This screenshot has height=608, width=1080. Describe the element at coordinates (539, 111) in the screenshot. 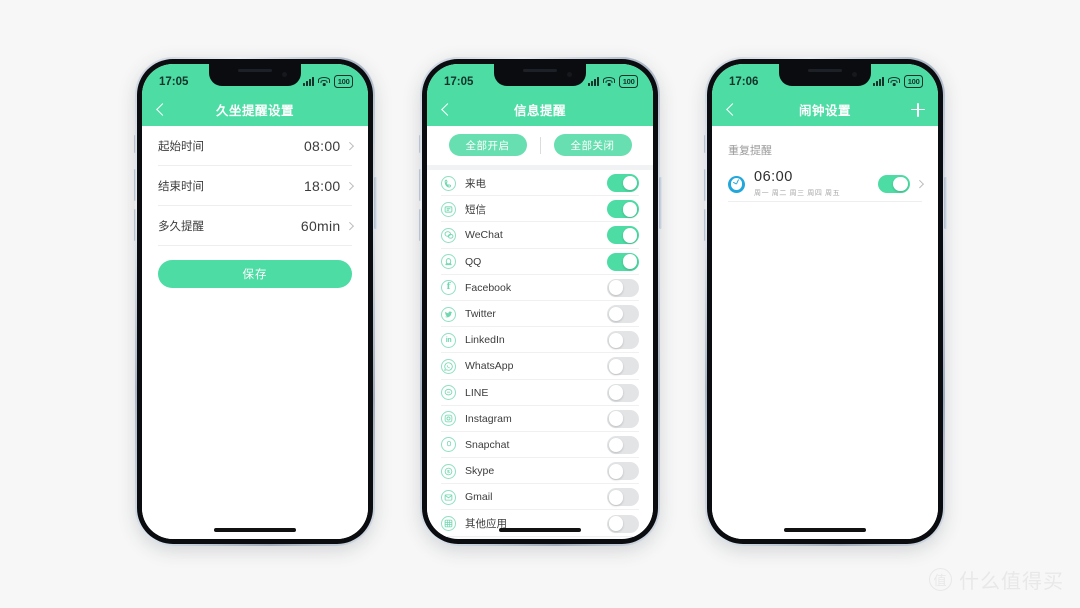

I see `page-title: 信息提醒` at that location.